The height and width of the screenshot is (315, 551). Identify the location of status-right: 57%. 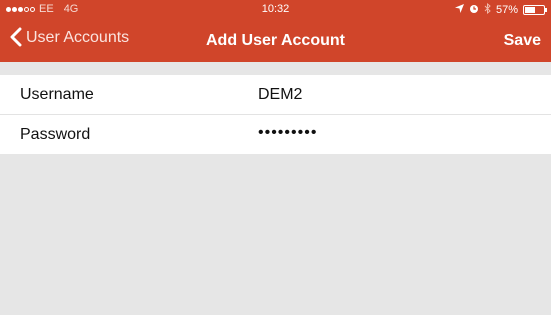
(500, 9).